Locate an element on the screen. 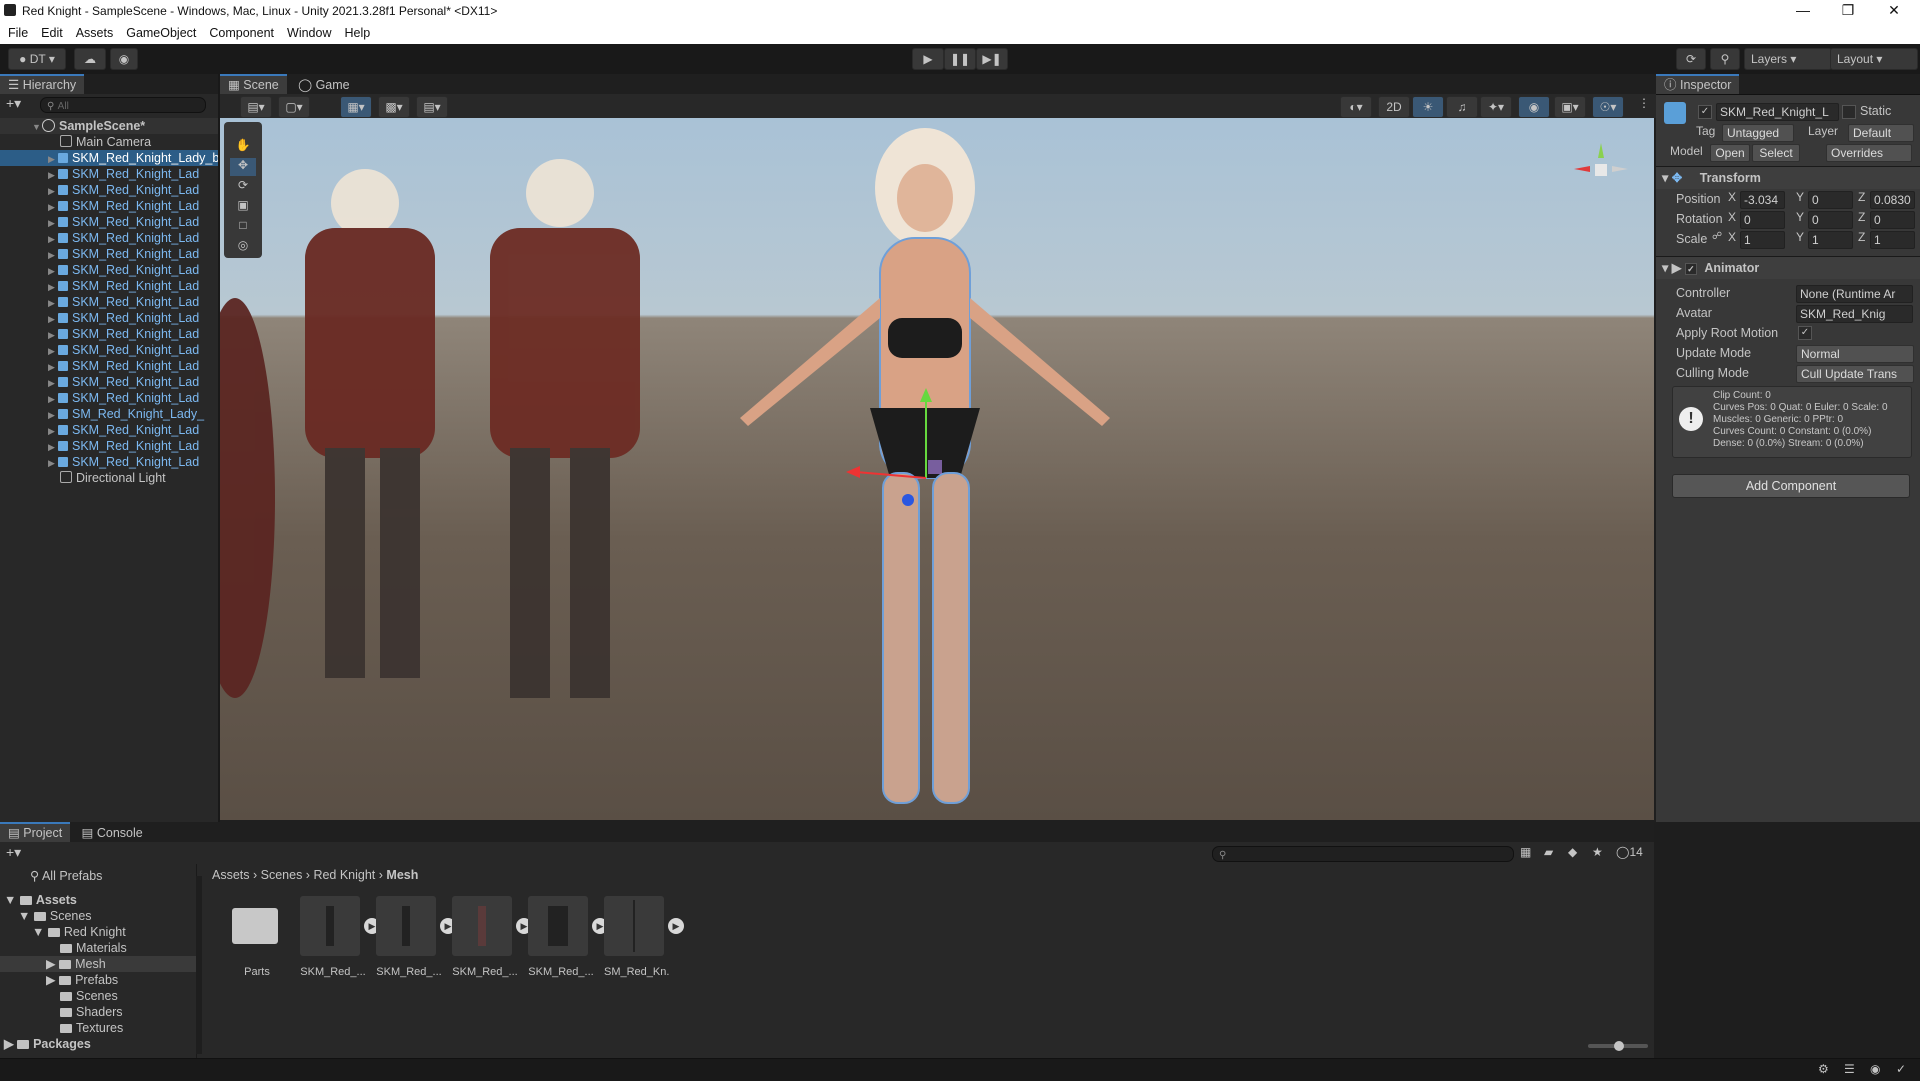 The width and height of the screenshot is (1920, 1081). animator-enabled-checkbox: ✓ is located at coordinates (1690, 269).